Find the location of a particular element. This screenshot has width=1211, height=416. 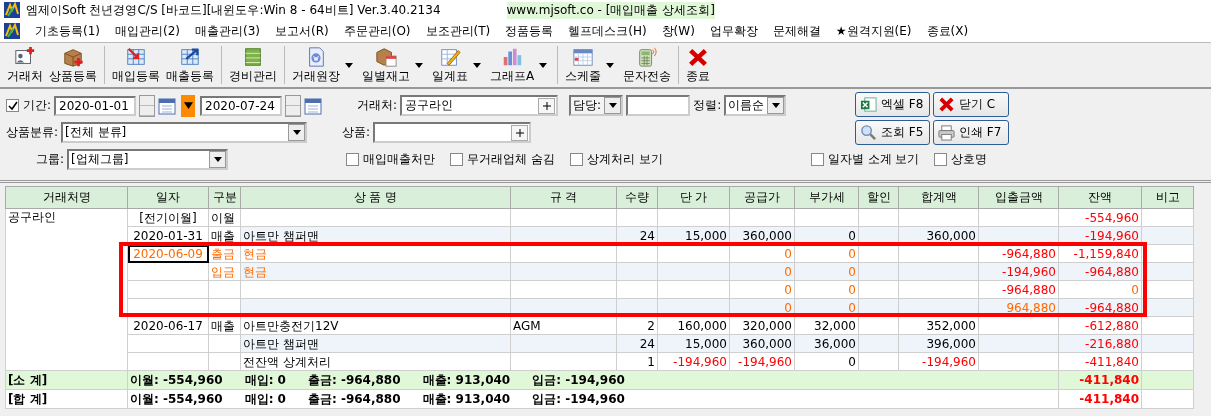

table-cell: -964,880 is located at coordinates (1018, 289).